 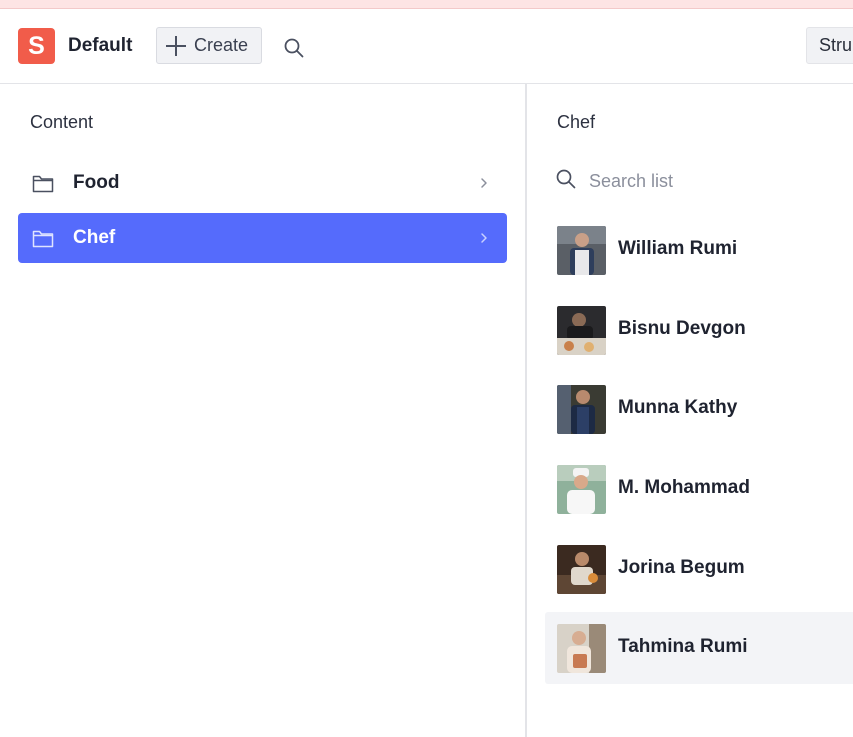 What do you see at coordinates (678, 248) in the screenshot?
I see `chef-name: William Rumi` at bounding box center [678, 248].